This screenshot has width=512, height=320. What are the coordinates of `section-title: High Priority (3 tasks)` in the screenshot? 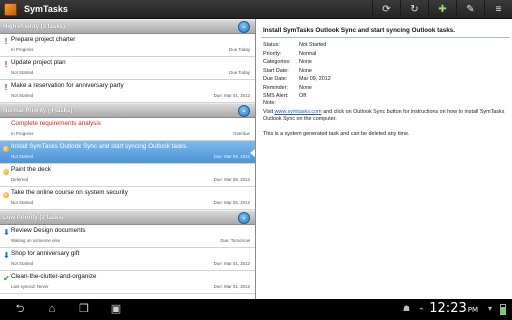 It's located at (34, 26).